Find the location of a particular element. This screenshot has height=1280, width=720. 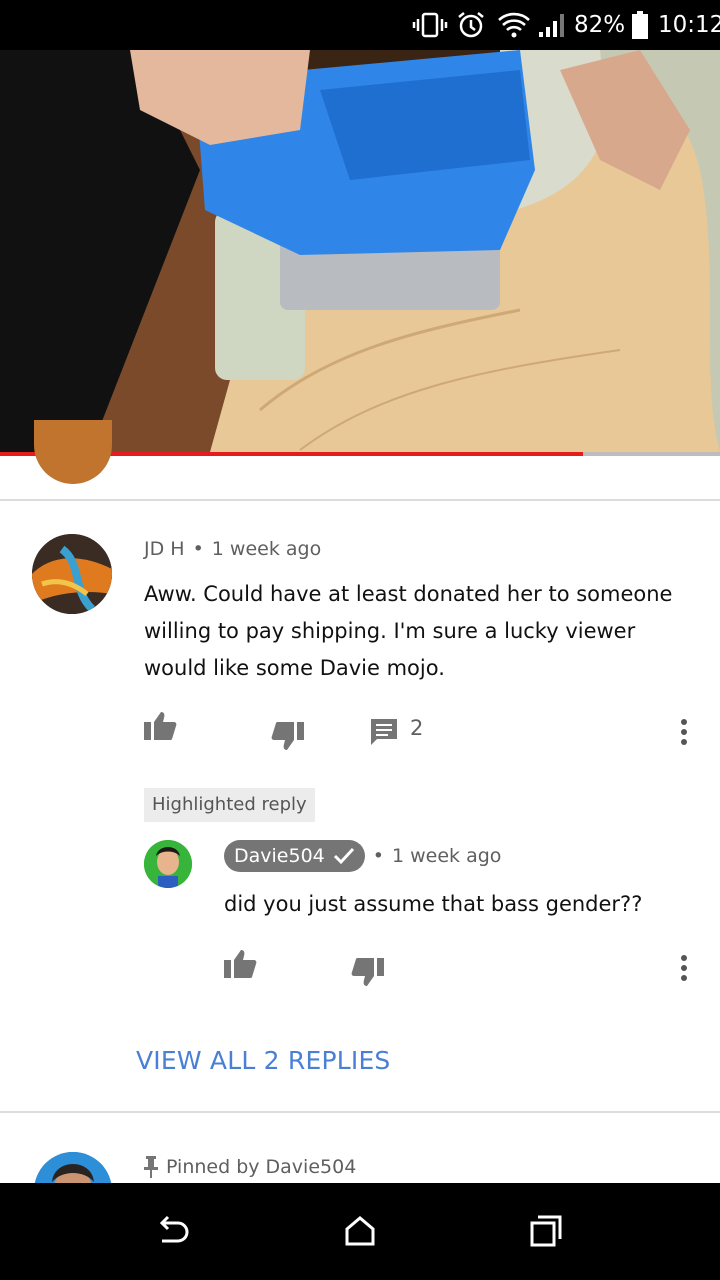

verified-check-icon is located at coordinates (343, 856).